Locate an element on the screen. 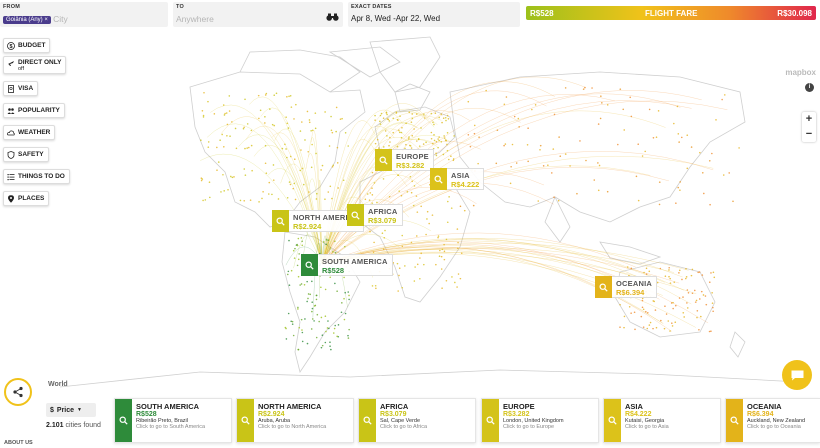  filter-popularity: POPULARITY is located at coordinates (34, 110).